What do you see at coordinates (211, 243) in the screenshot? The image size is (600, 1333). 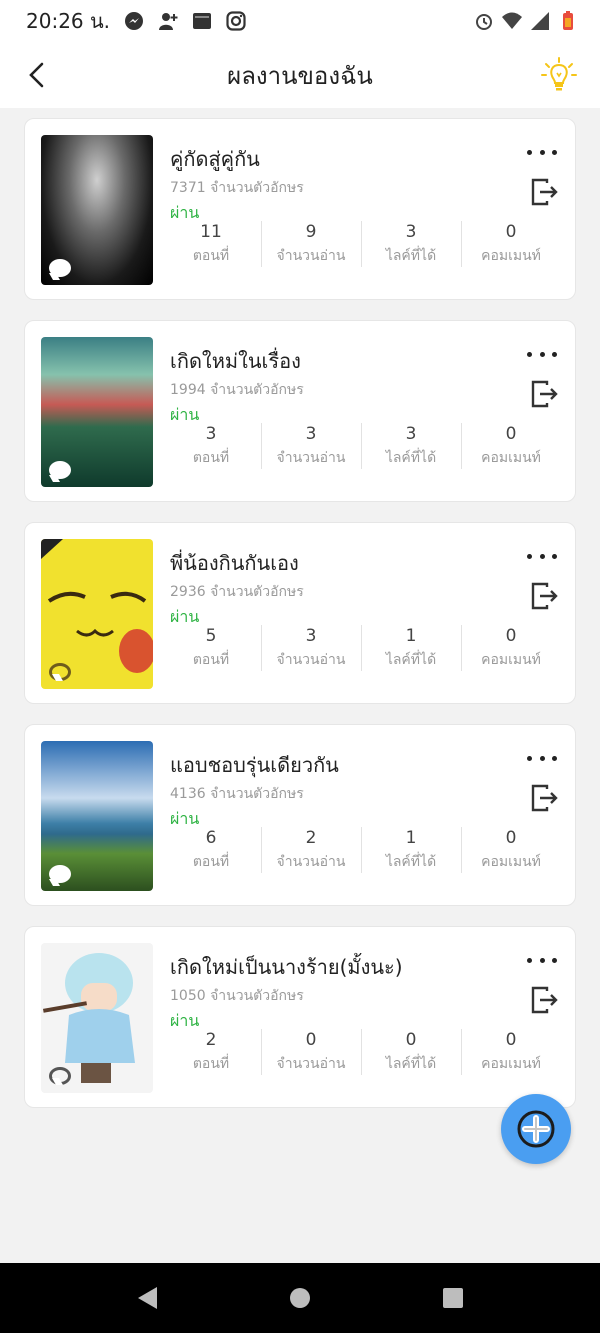 I see `stat-chapters: 11 ตอนที่` at bounding box center [211, 243].